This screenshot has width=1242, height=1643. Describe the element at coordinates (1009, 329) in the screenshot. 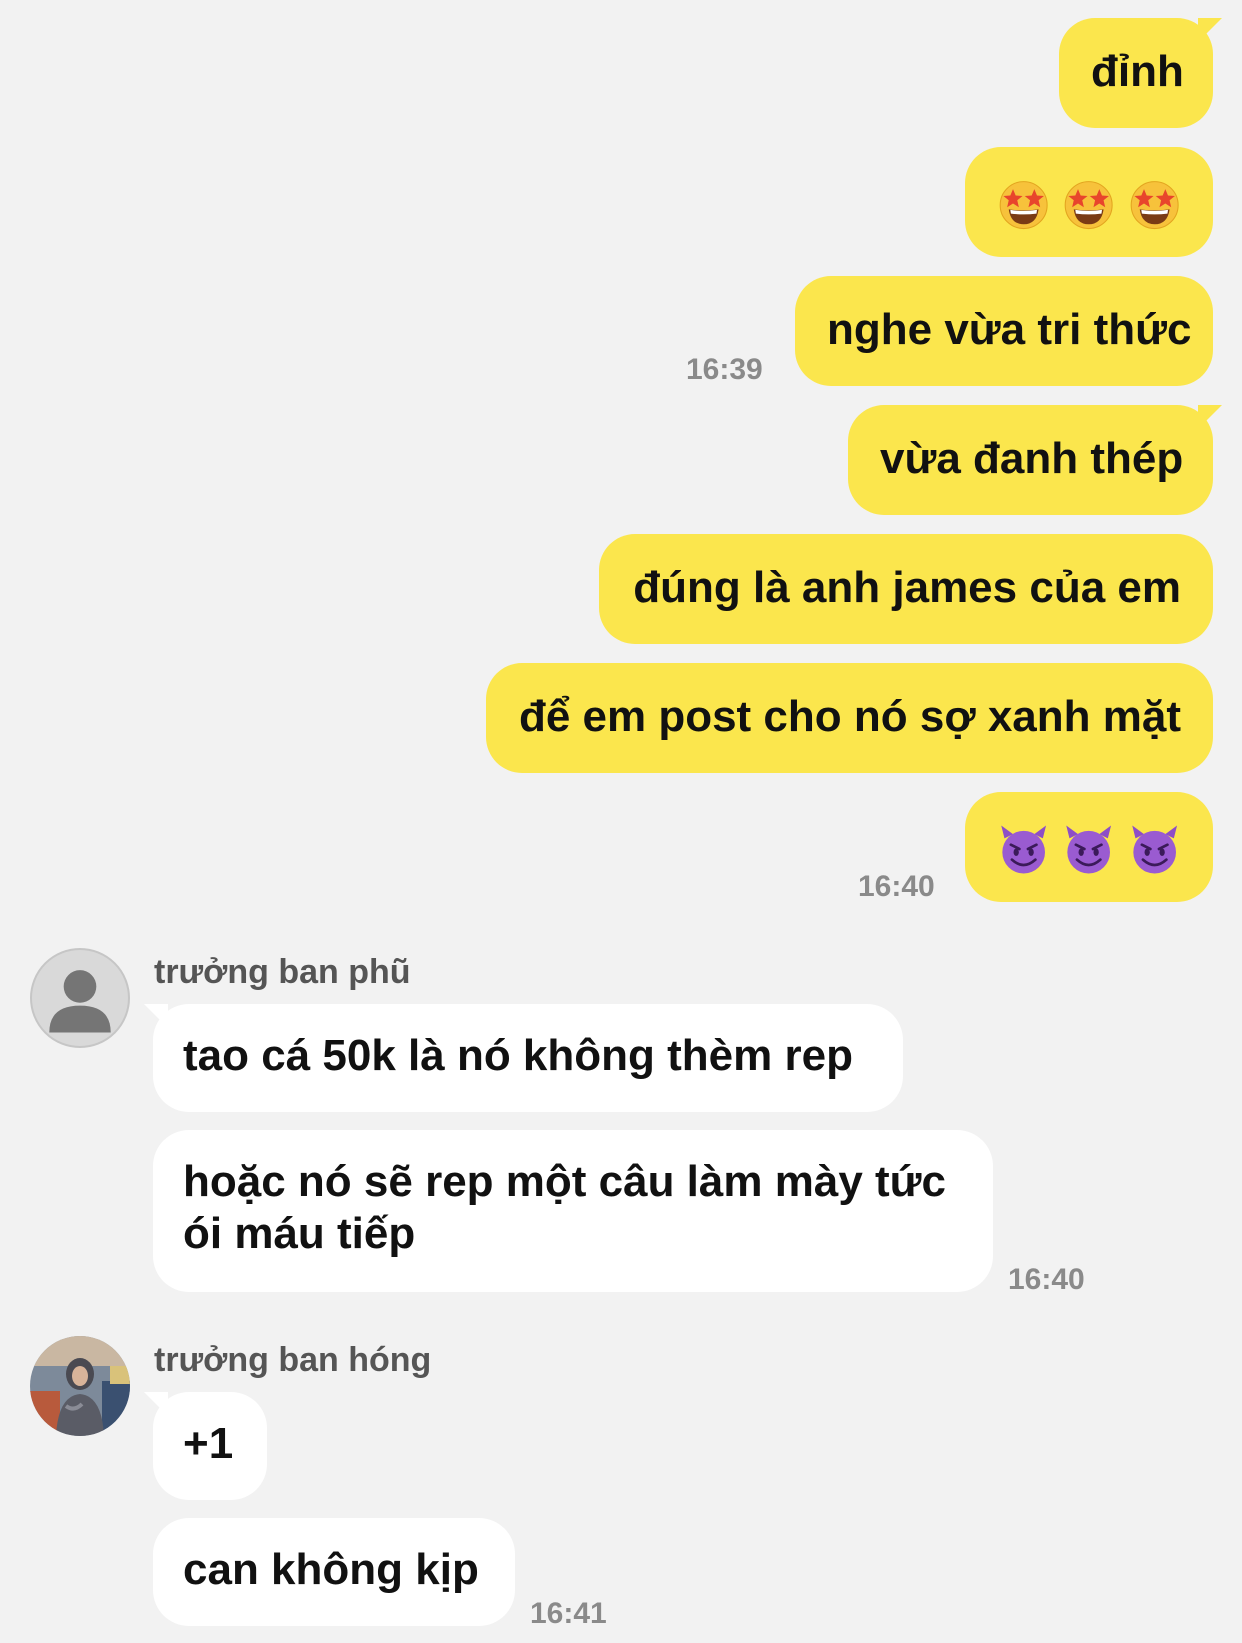

I see `message-text: nghe vừa tri thức` at that location.